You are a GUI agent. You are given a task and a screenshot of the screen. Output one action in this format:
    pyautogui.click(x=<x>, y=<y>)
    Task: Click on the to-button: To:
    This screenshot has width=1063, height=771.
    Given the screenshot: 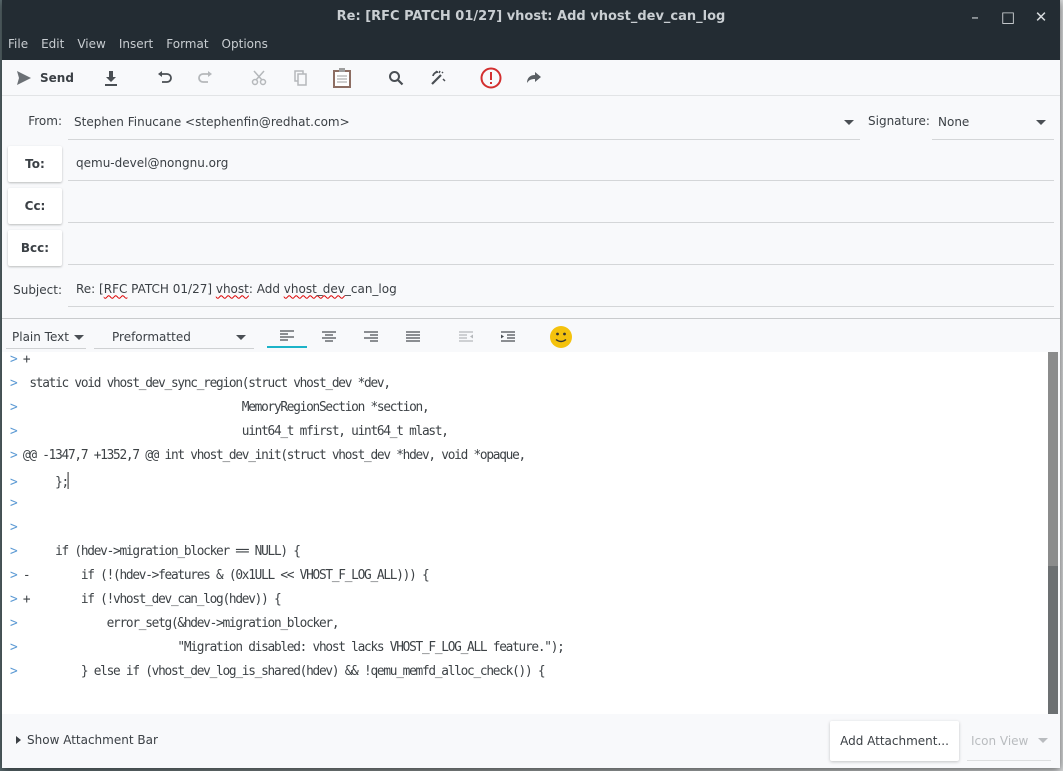 What is the action you would take?
    pyautogui.click(x=35, y=164)
    